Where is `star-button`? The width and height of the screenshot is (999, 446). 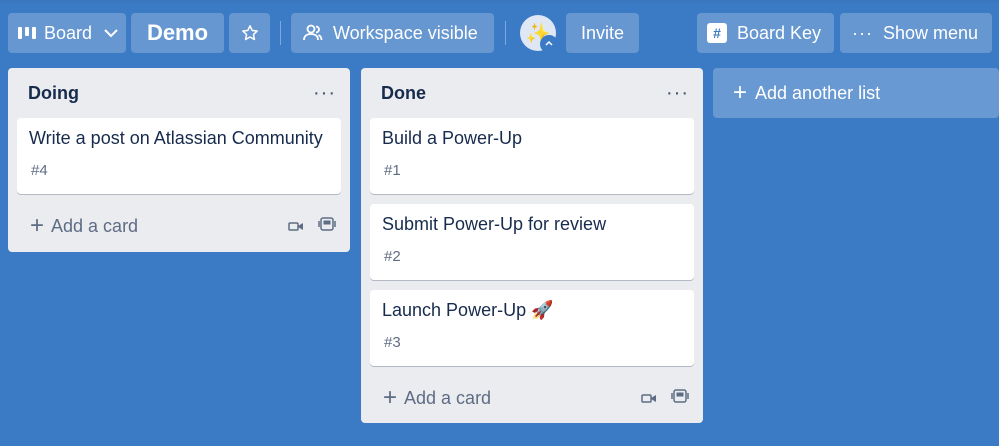 star-button is located at coordinates (249, 33).